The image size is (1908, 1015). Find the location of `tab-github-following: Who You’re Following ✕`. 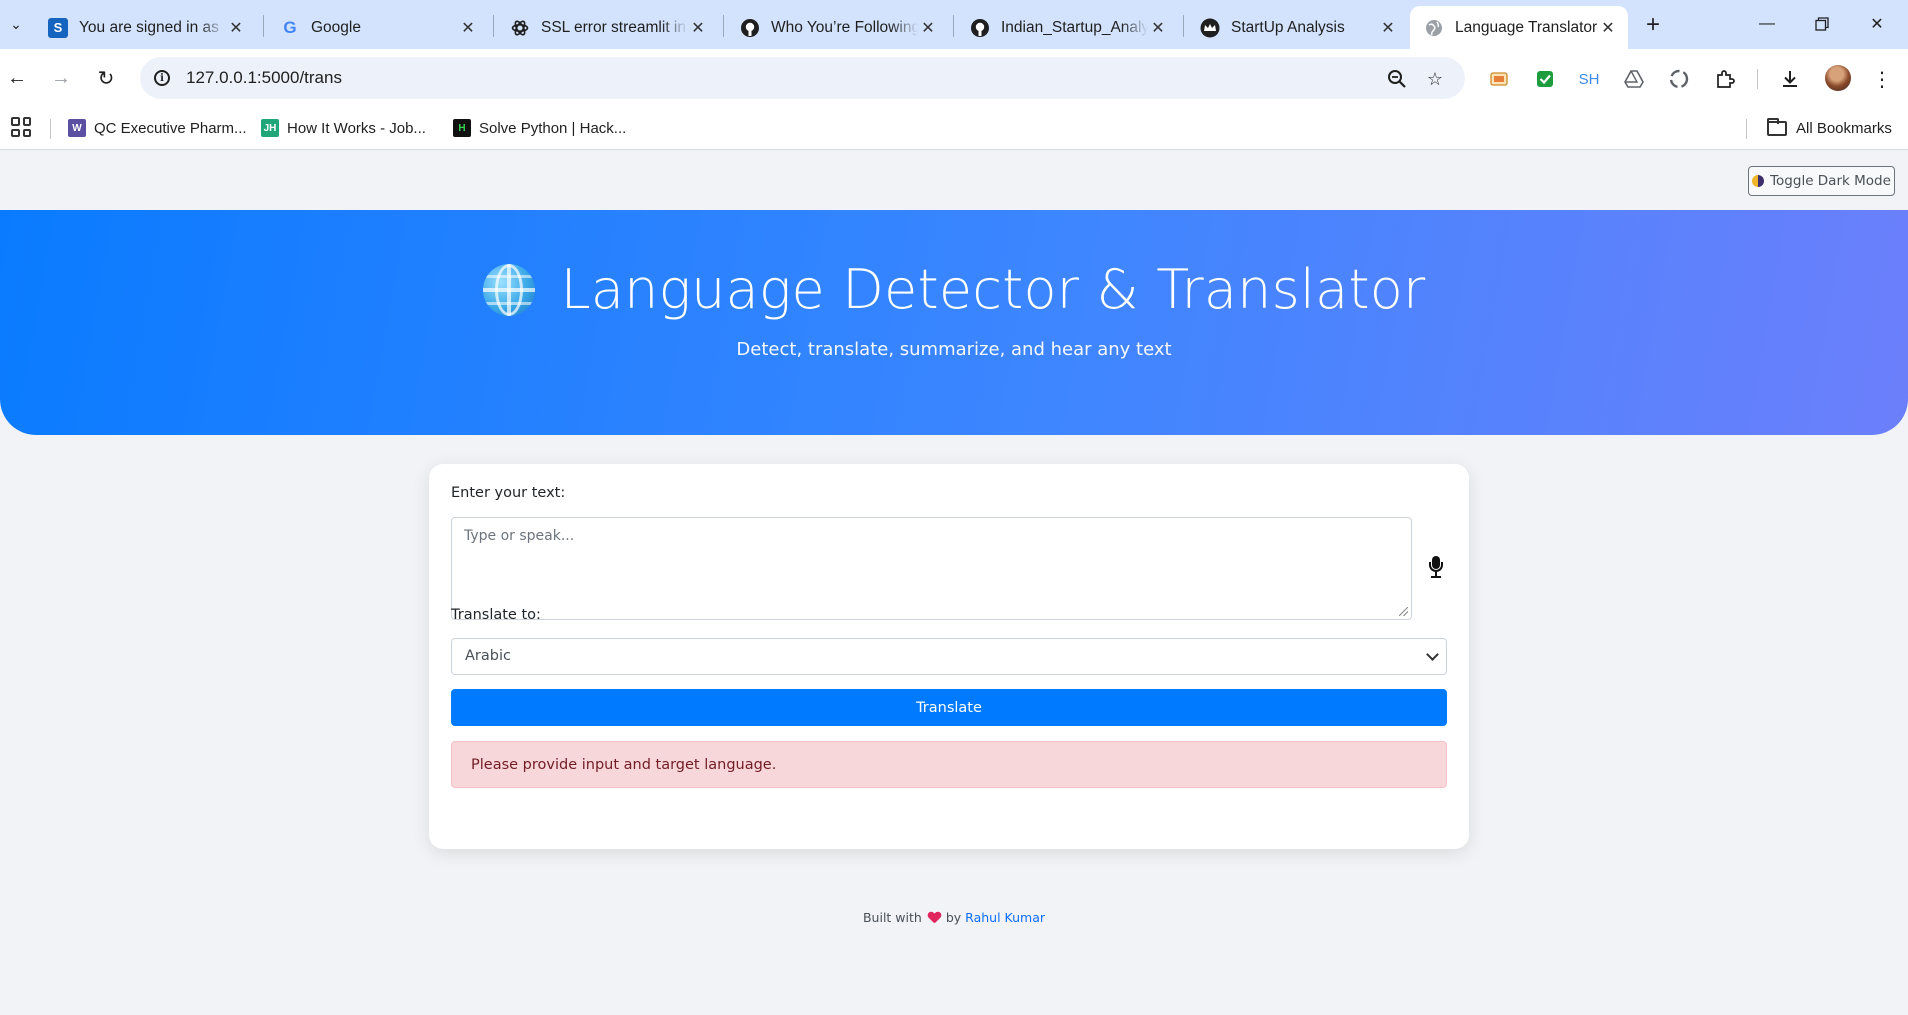

tab-github-following: Who You’re Following ✕ is located at coordinates (837, 27).